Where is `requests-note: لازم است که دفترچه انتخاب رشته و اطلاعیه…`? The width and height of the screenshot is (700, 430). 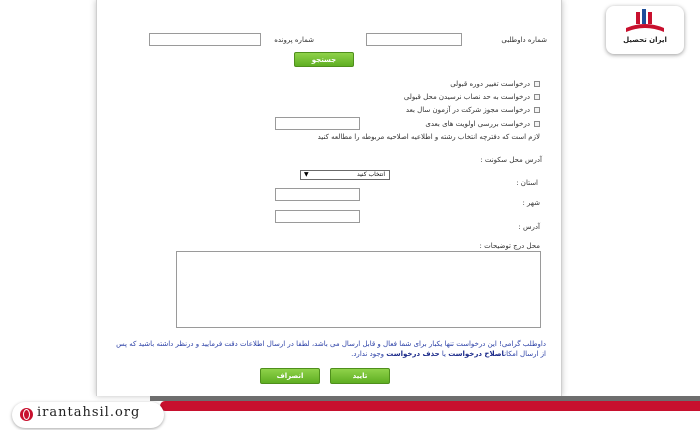 requests-note: لازم است که دفترچه انتخاب رشته و اطلاعیه… is located at coordinates (428, 137).